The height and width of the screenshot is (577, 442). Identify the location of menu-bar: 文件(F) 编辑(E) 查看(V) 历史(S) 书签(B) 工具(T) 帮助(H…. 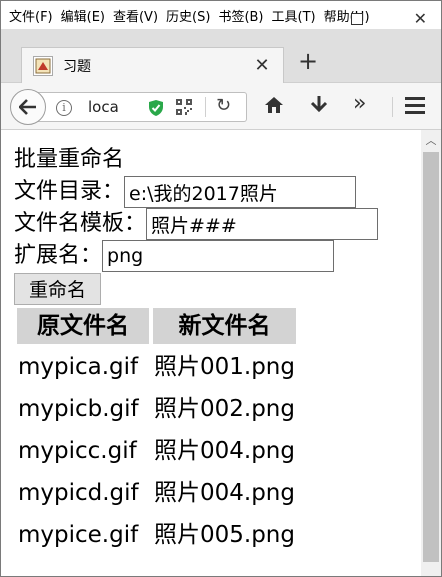
(221, 15).